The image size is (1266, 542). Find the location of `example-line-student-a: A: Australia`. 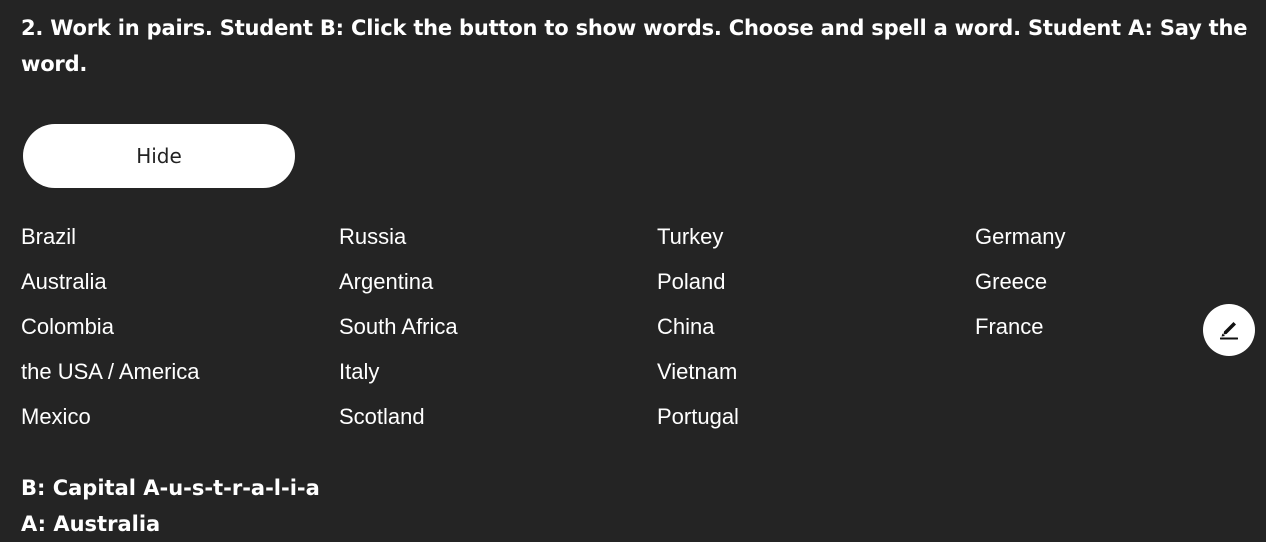

example-line-student-a: A: Australia is located at coordinates (91, 524).